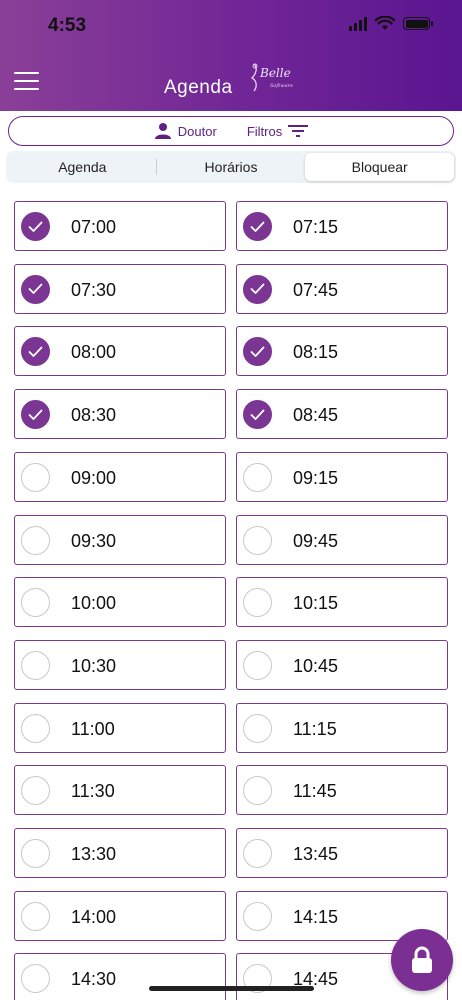  What do you see at coordinates (120, 226) in the screenshot?
I see `time-slot: 07:00` at bounding box center [120, 226].